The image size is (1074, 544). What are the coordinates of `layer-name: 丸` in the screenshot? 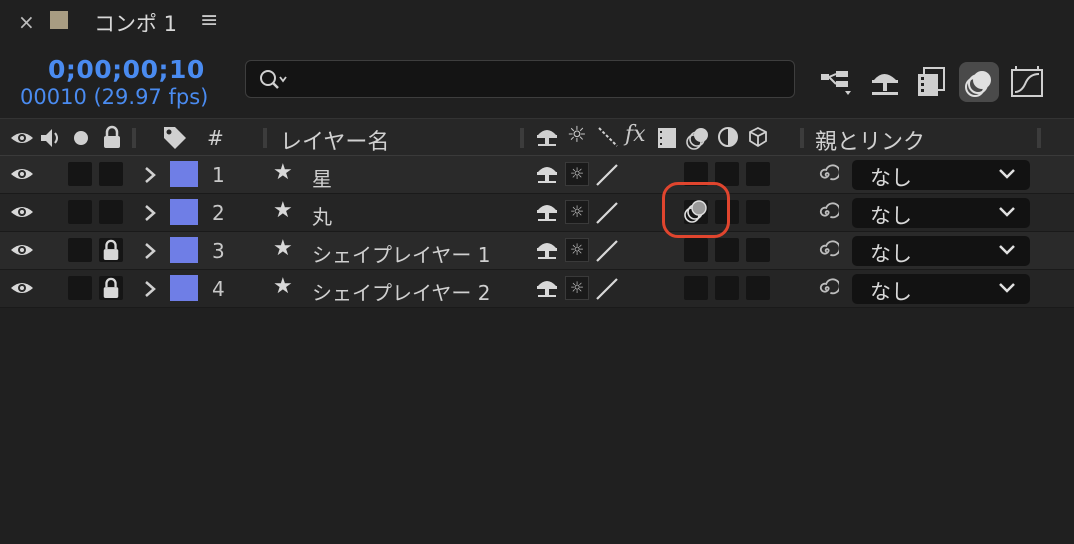 It's located at (322, 215).